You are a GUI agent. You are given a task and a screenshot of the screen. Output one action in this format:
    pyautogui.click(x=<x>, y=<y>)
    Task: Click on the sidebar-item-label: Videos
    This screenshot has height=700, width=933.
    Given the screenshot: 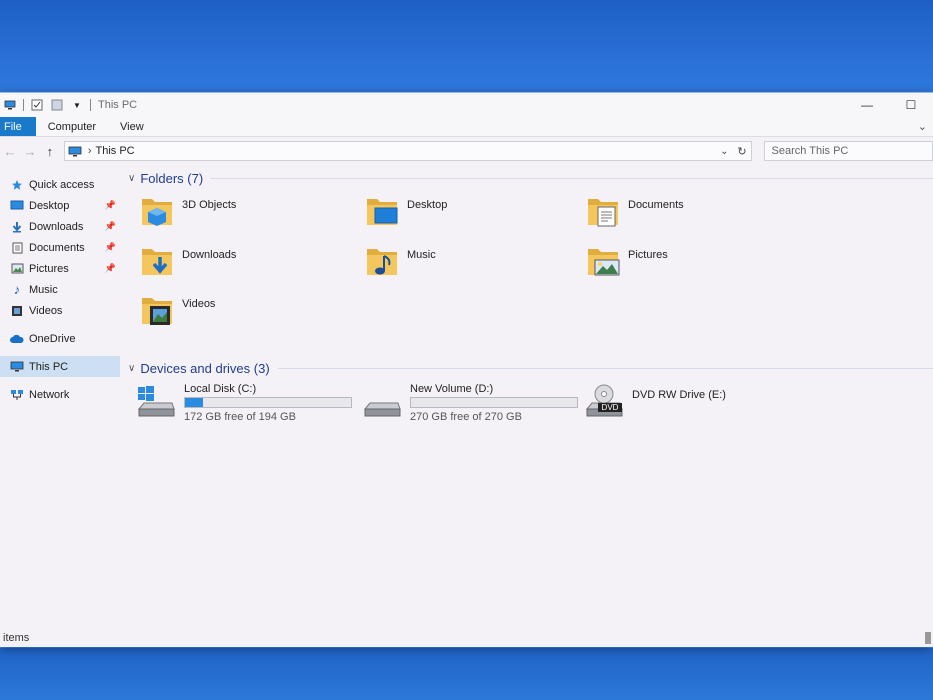 What is the action you would take?
    pyautogui.click(x=46, y=310)
    